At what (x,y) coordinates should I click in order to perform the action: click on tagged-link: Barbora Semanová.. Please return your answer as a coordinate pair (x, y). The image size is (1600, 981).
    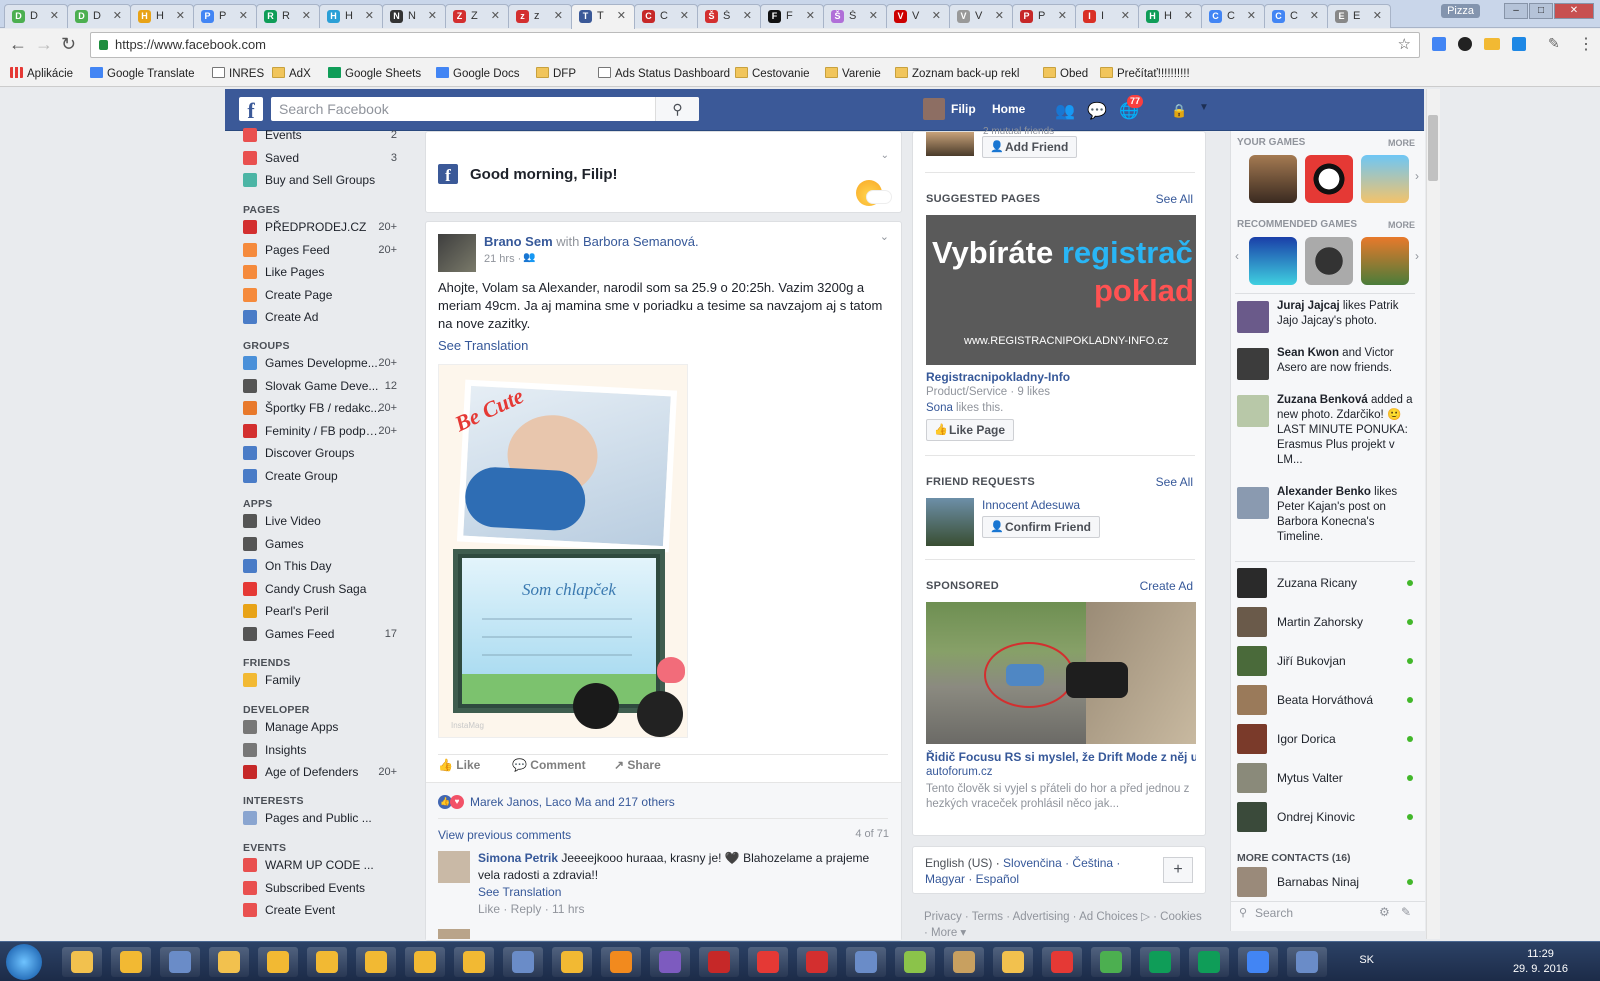
    Looking at the image, I should click on (641, 241).